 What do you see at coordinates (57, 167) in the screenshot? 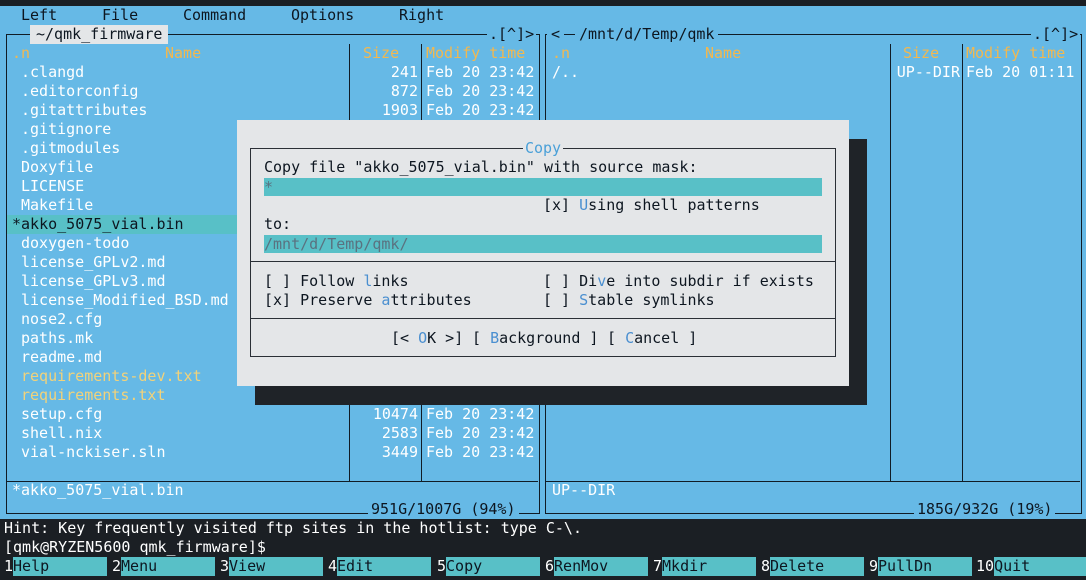
I see `left-file-name: Doxyfile` at bounding box center [57, 167].